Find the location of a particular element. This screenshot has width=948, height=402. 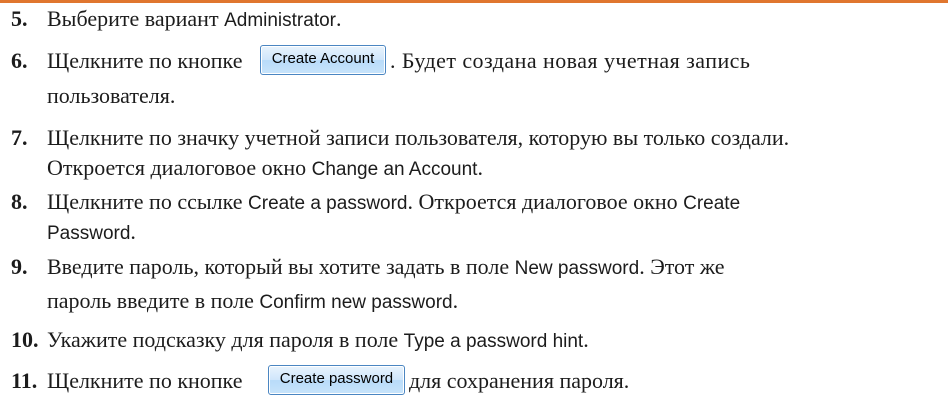

step-number: 6. is located at coordinates (19, 60).